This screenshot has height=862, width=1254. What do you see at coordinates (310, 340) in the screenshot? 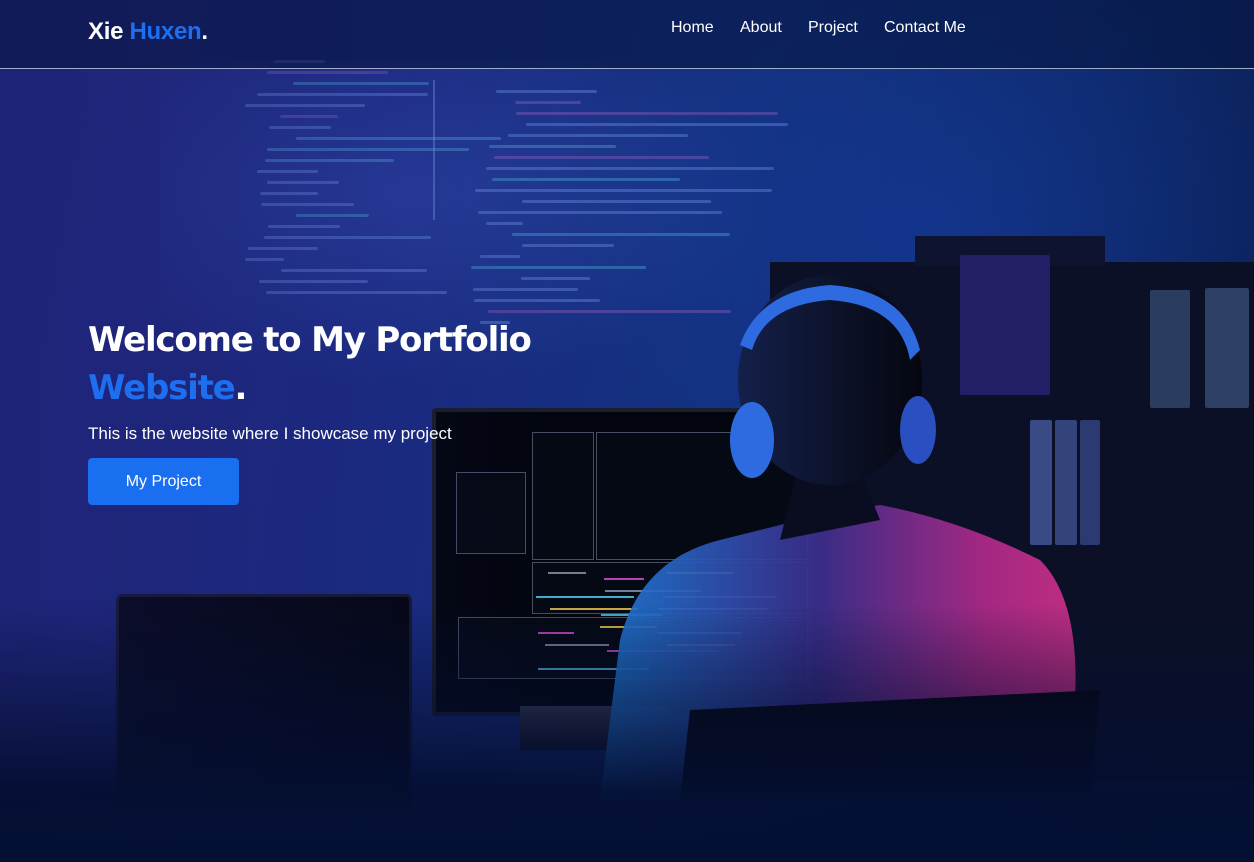
I see `hero-title-line: Welcome to My Portfolio` at bounding box center [310, 340].